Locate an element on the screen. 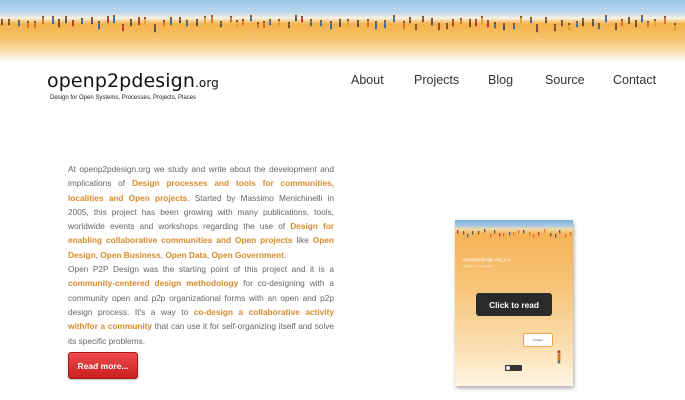 Image resolution: width=685 pixels, height=400 pixels. highlight-link: Open Business is located at coordinates (130, 255).